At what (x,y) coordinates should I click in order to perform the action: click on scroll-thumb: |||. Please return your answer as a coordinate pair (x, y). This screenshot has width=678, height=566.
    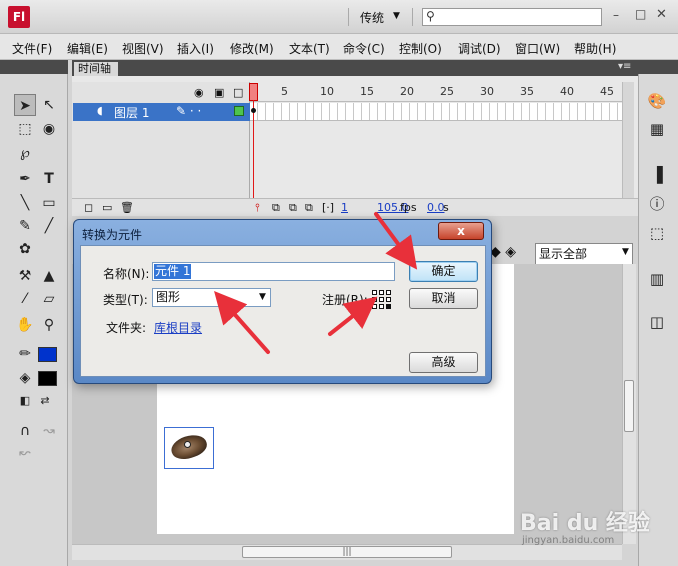
    Looking at the image, I should click on (347, 552).